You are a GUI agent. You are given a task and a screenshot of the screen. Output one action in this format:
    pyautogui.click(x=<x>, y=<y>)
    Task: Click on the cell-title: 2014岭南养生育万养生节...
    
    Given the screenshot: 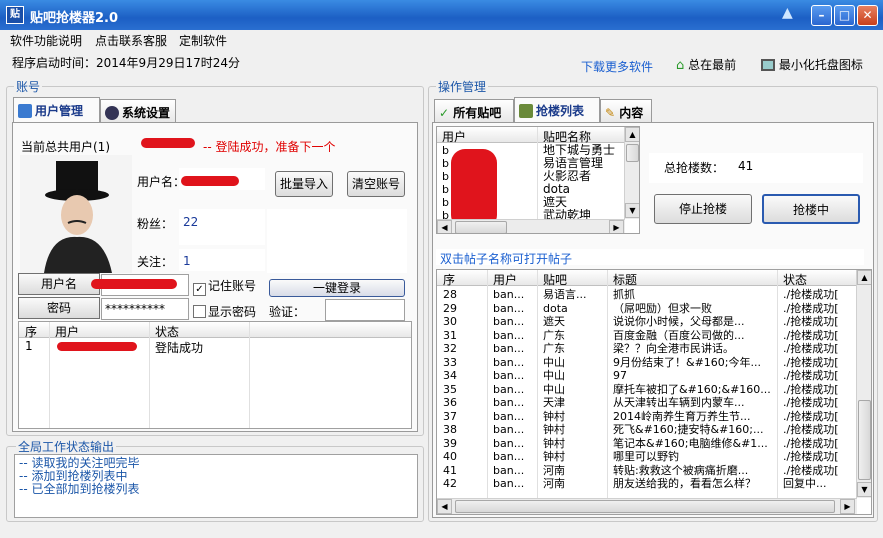 What is the action you would take?
    pyautogui.click(x=682, y=416)
    